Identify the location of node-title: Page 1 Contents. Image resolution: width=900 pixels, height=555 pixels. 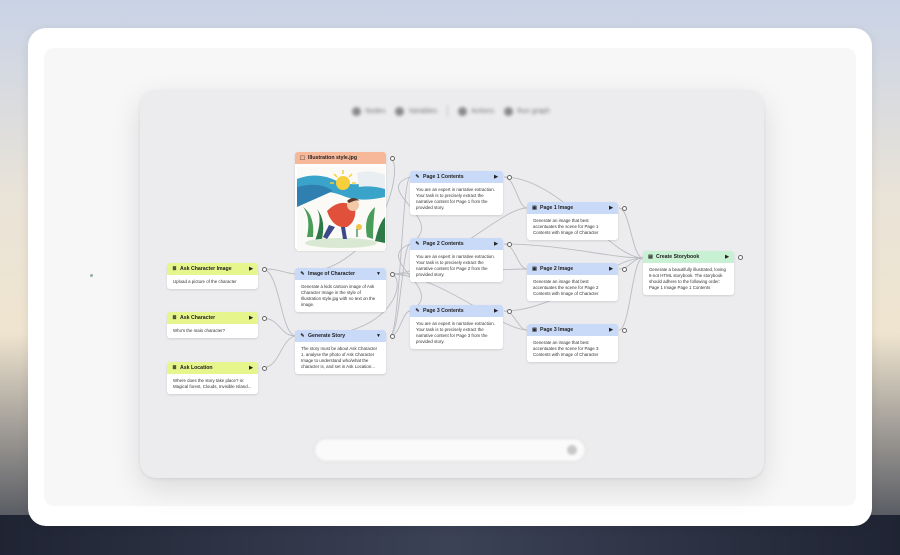
(443, 177).